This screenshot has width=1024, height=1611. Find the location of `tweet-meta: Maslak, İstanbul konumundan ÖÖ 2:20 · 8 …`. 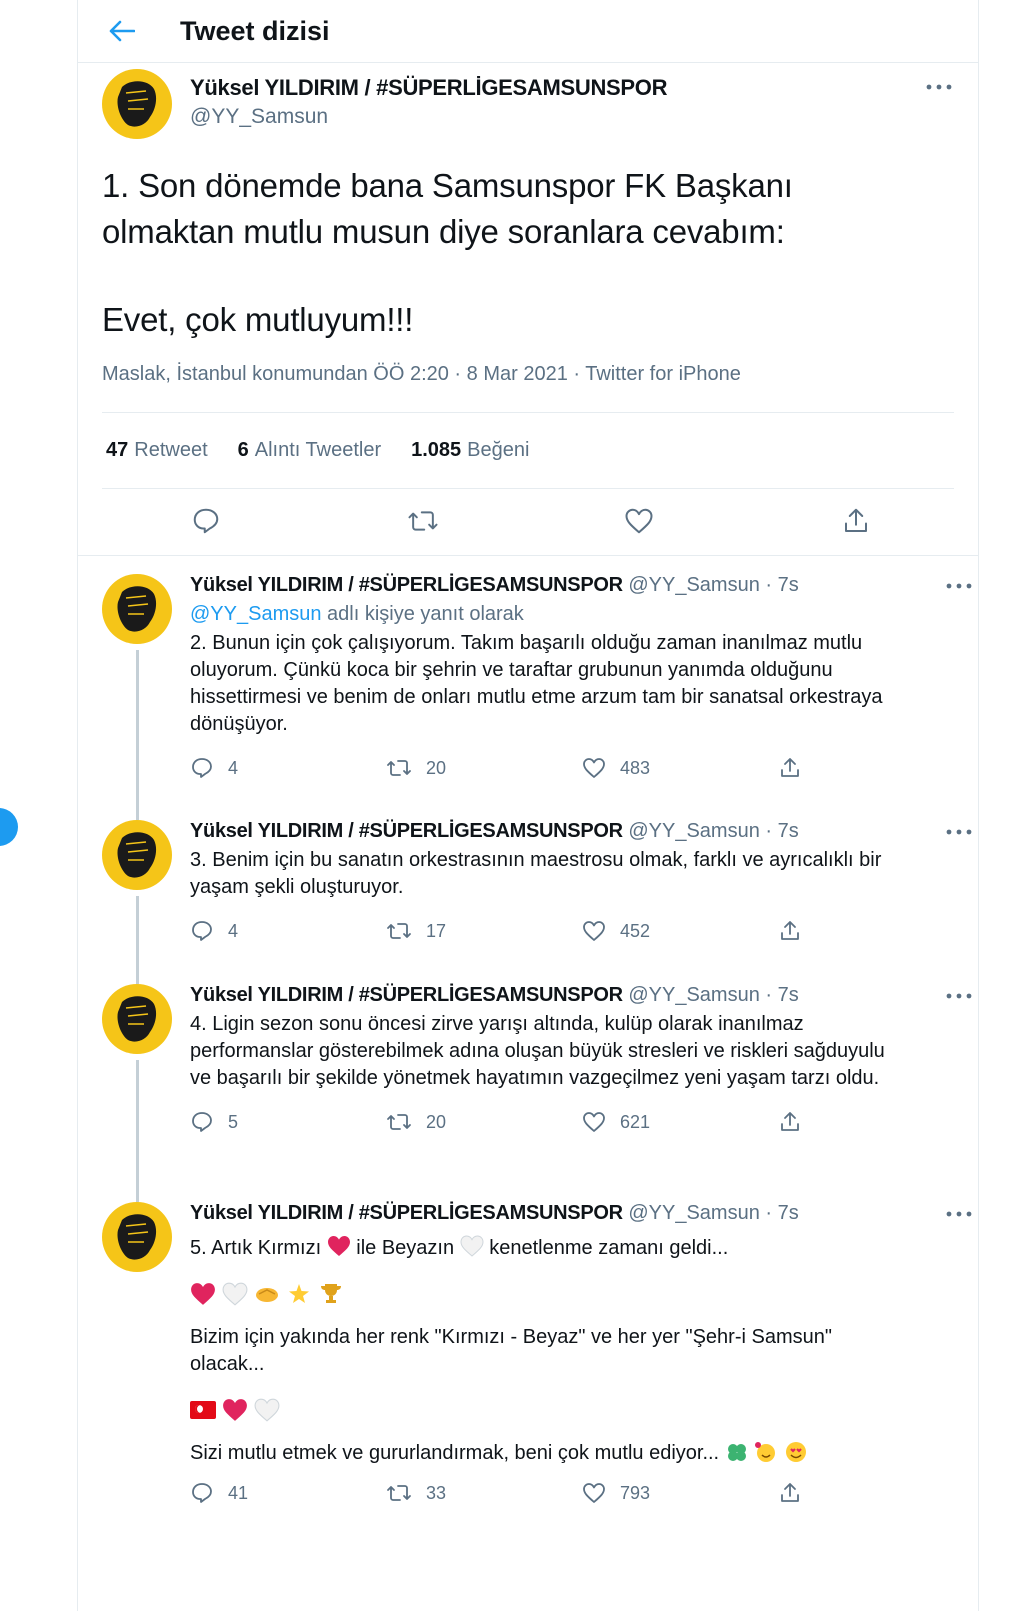

tweet-meta: Maslak, İstanbul konumundan ÖÖ 2:20 · 8 … is located at coordinates (528, 388).